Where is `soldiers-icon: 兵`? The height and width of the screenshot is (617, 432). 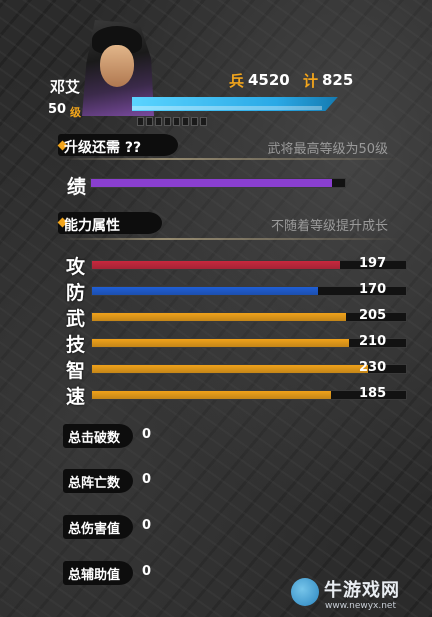 soldiers-icon: 兵 is located at coordinates (237, 81).